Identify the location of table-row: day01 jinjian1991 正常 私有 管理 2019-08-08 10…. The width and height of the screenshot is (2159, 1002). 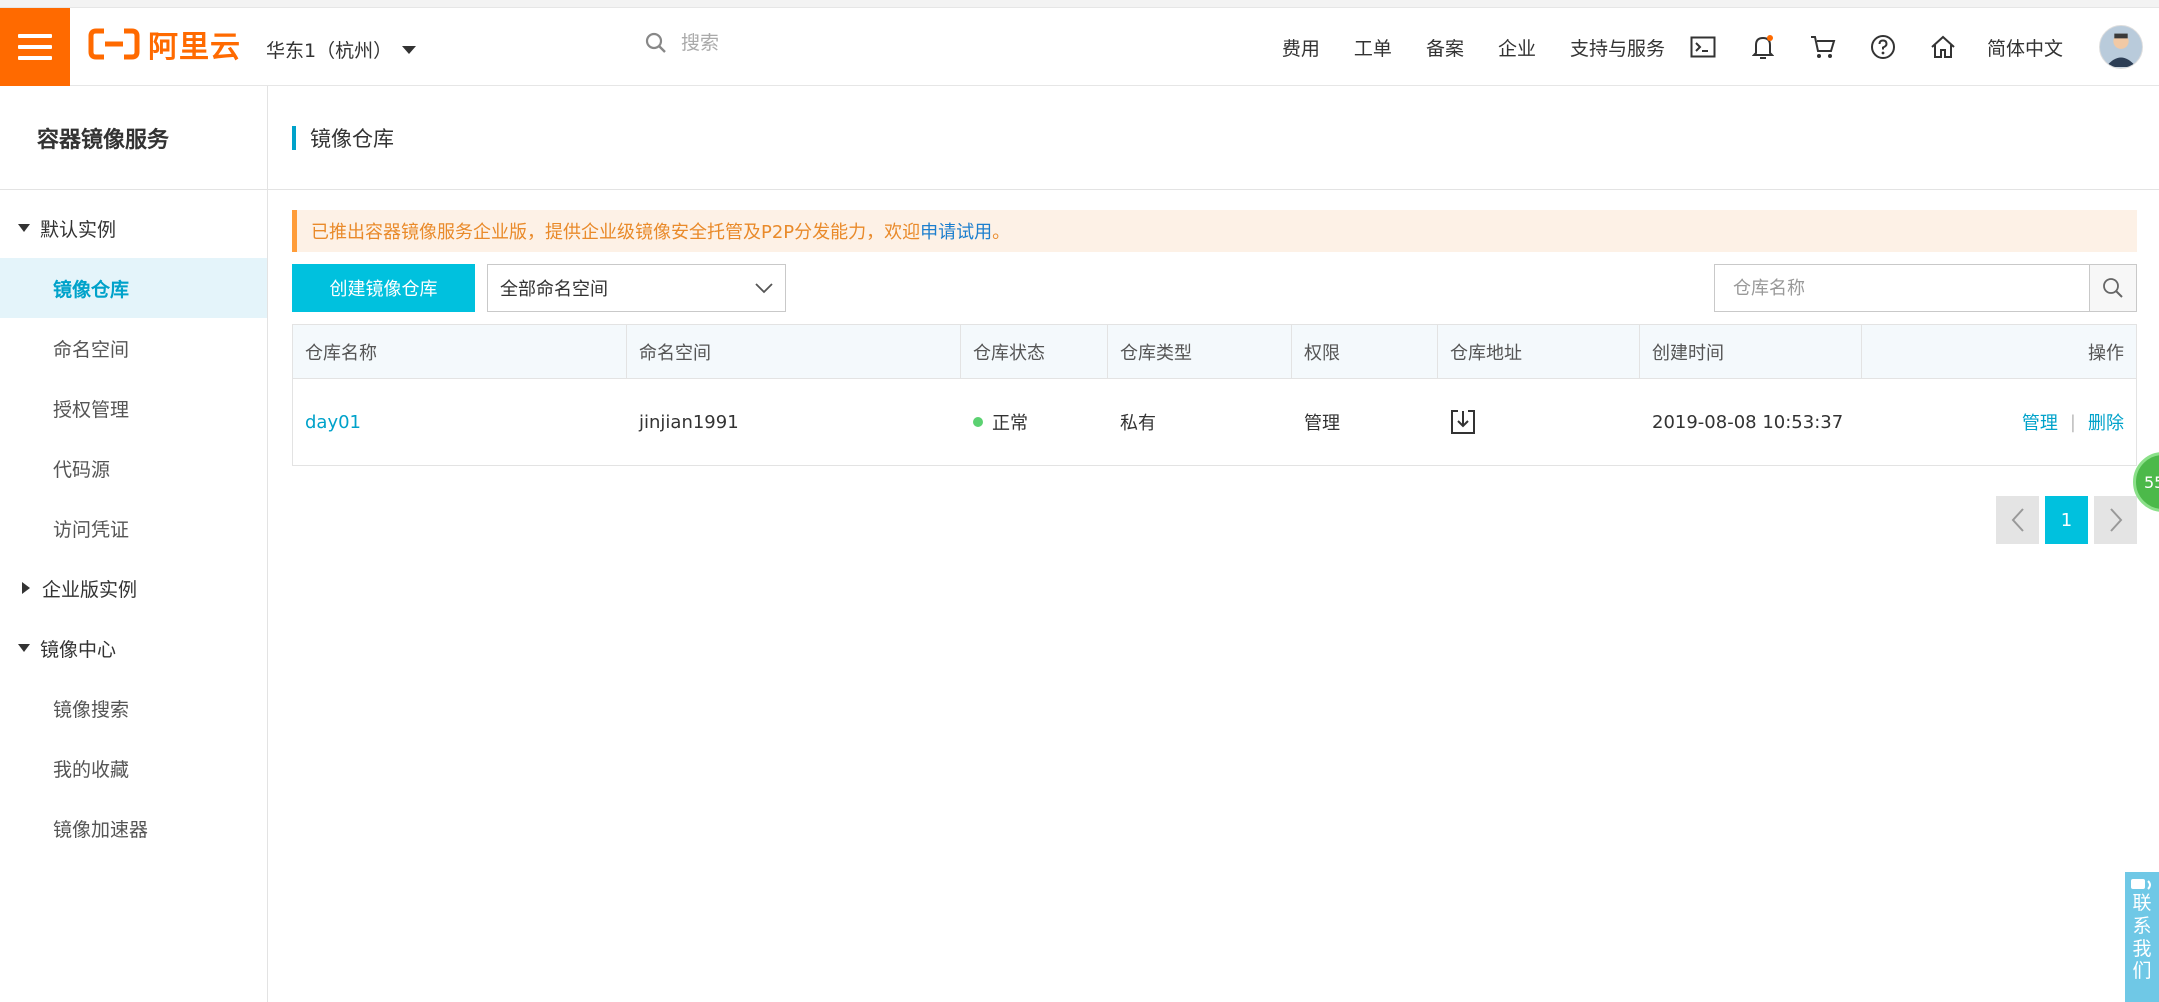
(1214, 422).